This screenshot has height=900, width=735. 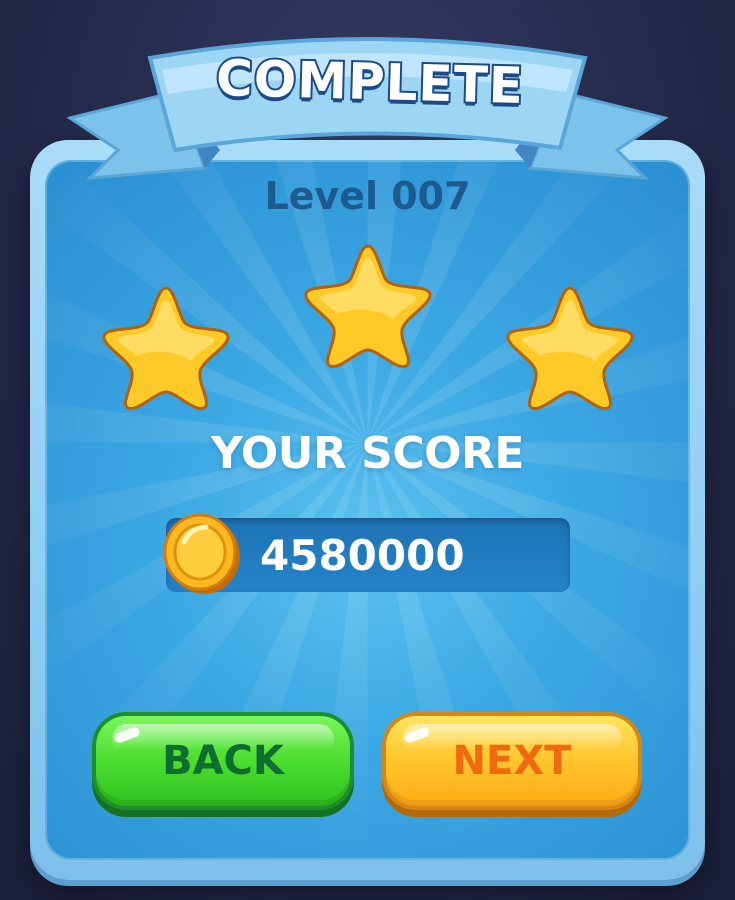 I want to click on complete-title: COMPLETE, so click(x=369, y=82).